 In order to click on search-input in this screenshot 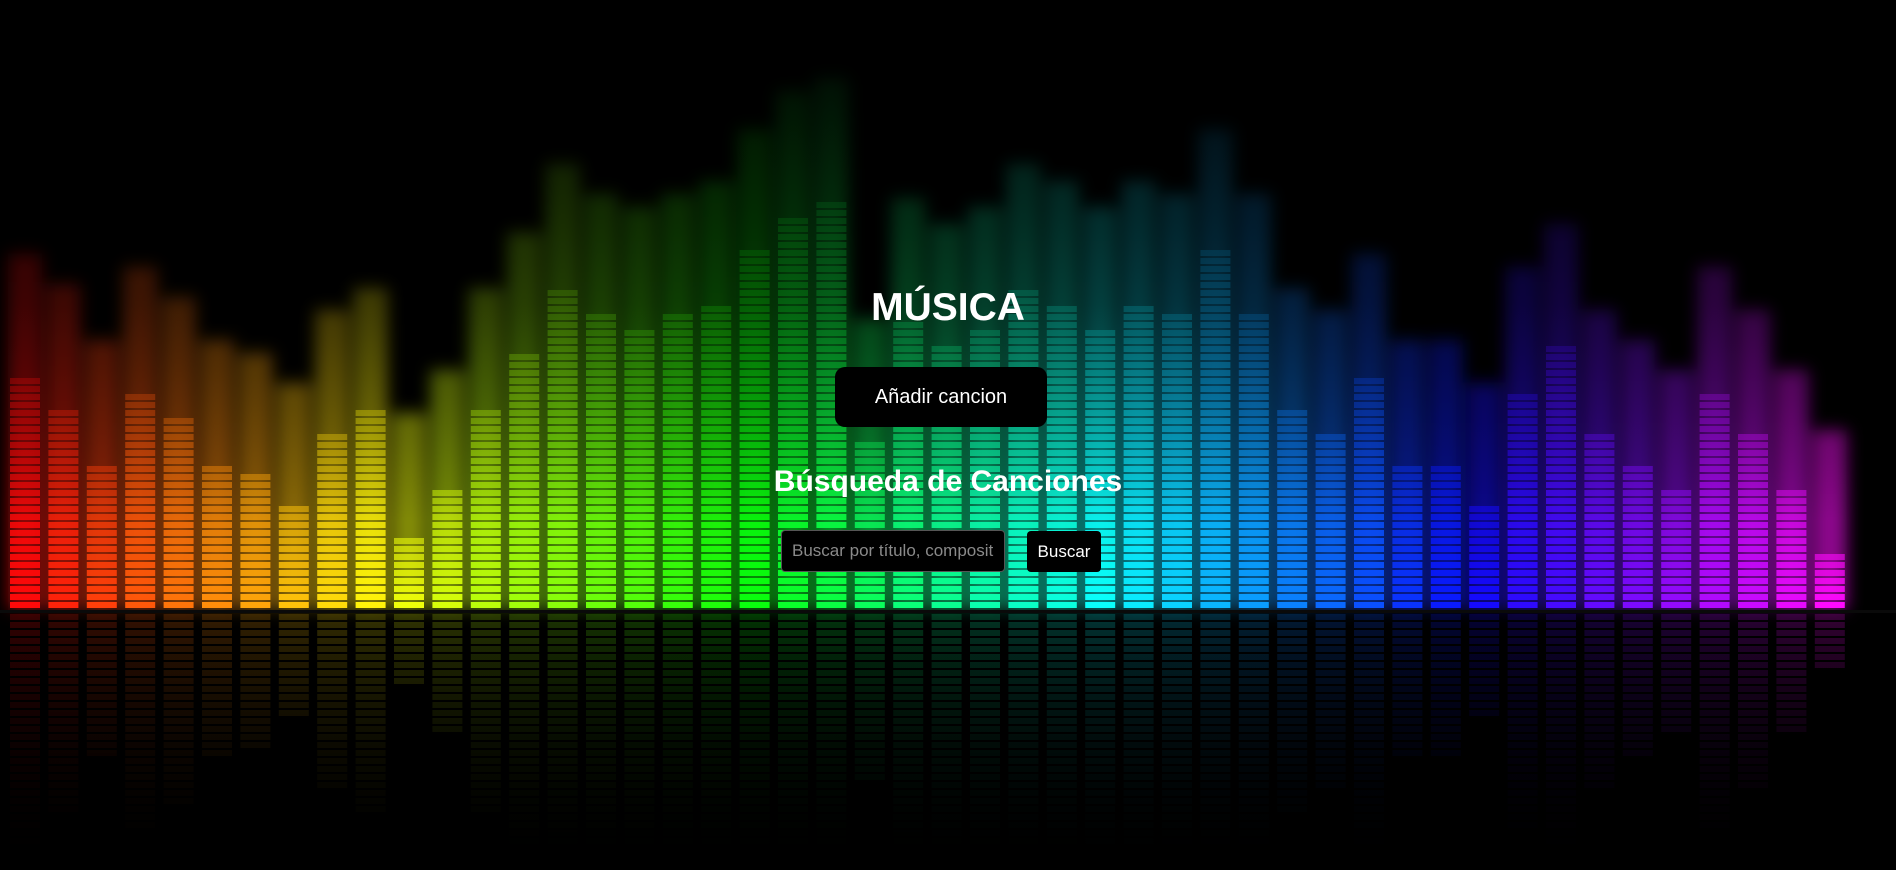, I will do `click(893, 551)`.